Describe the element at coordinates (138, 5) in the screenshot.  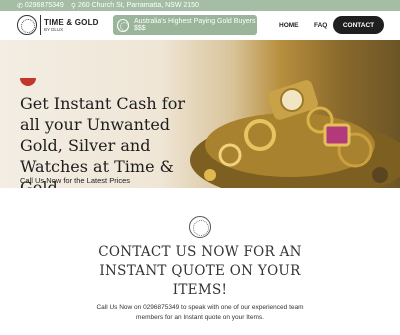
I see `address-text: 260 Church St, Parramatta, NSW 2150` at that location.